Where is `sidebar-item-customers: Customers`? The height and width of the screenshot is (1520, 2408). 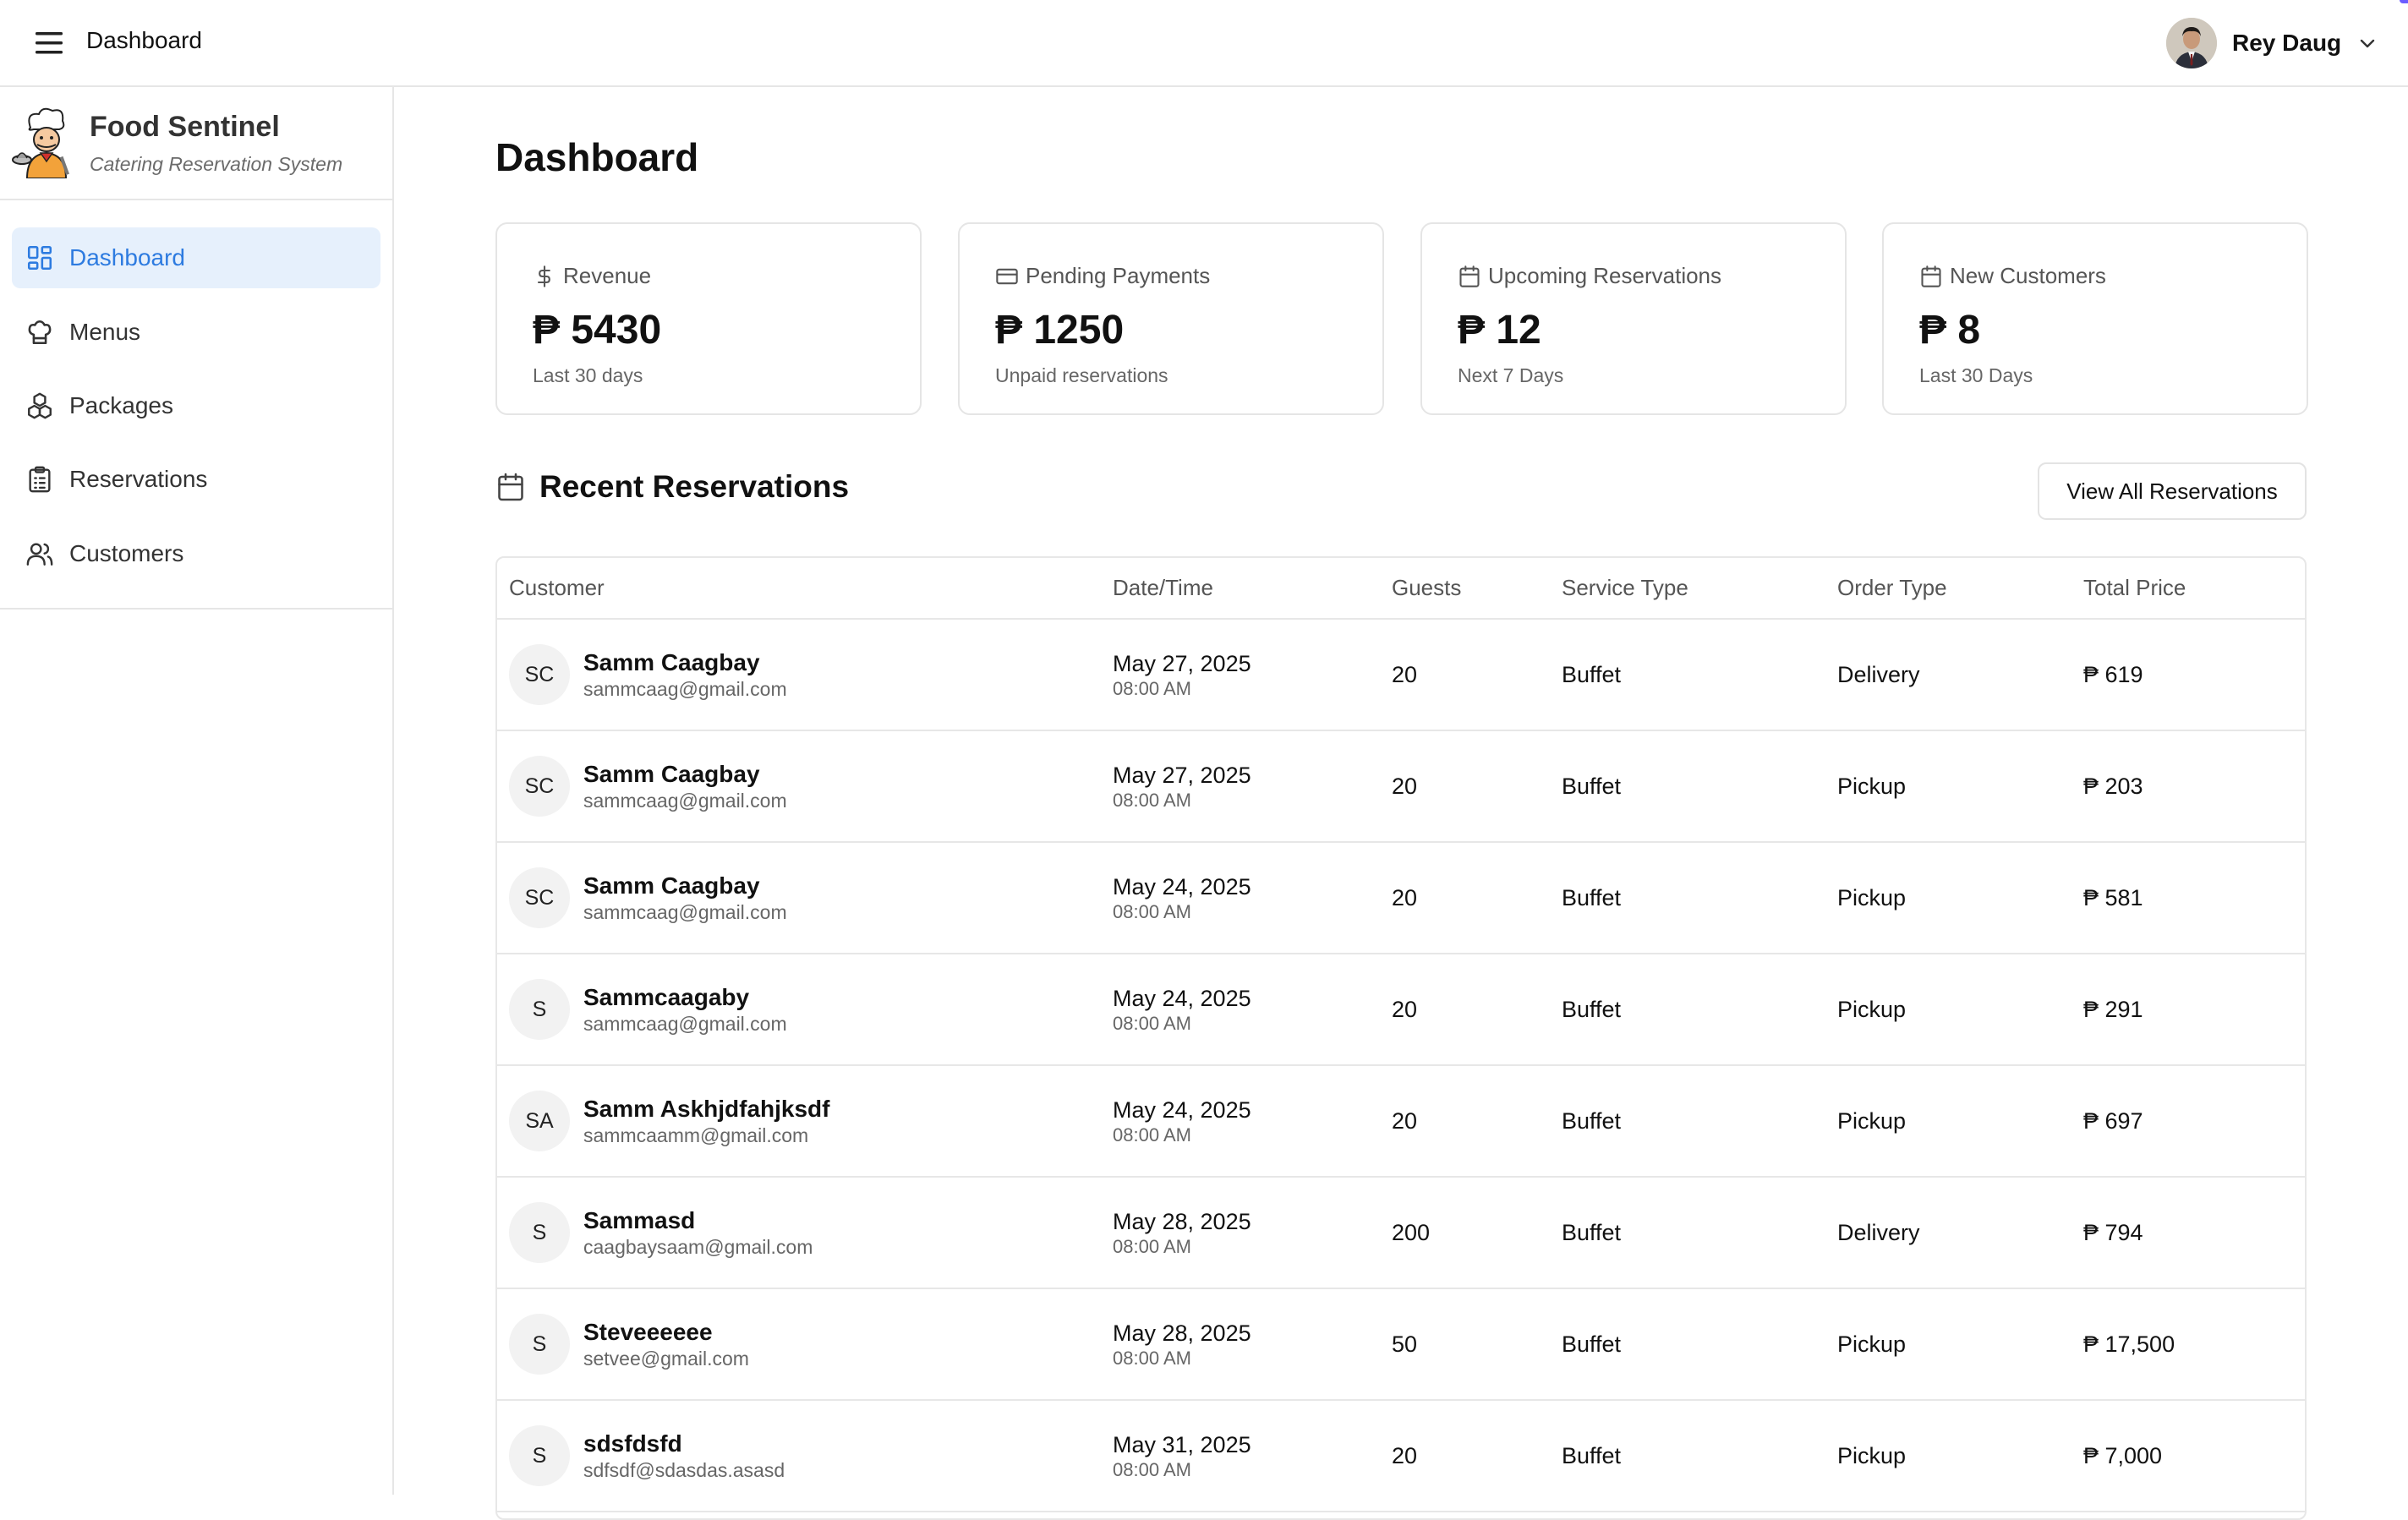
sidebar-item-customers: Customers is located at coordinates (196, 553).